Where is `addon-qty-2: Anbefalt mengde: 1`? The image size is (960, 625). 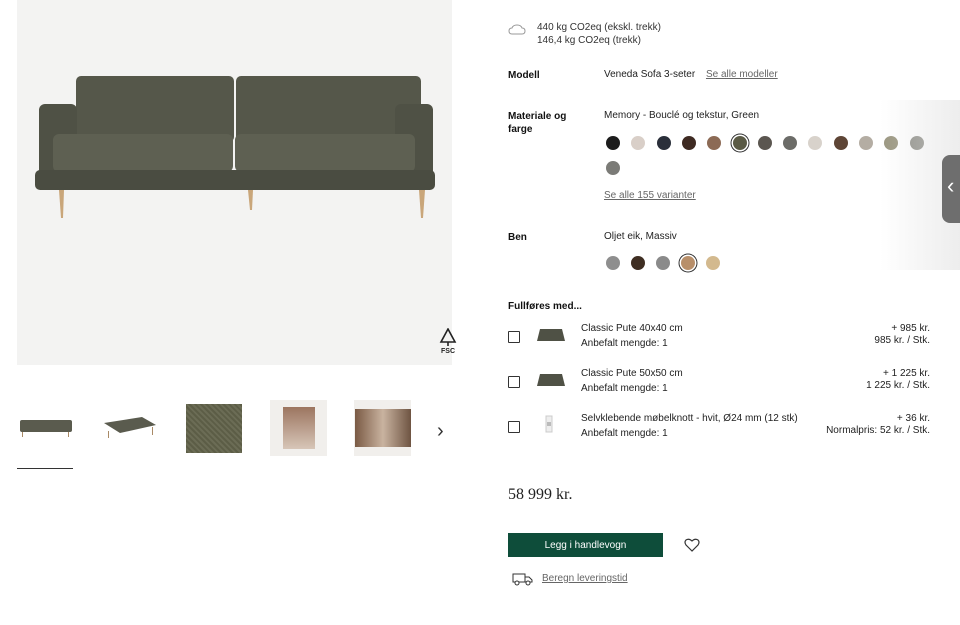 addon-qty-2: Anbefalt mengde: 1 is located at coordinates (624, 388).